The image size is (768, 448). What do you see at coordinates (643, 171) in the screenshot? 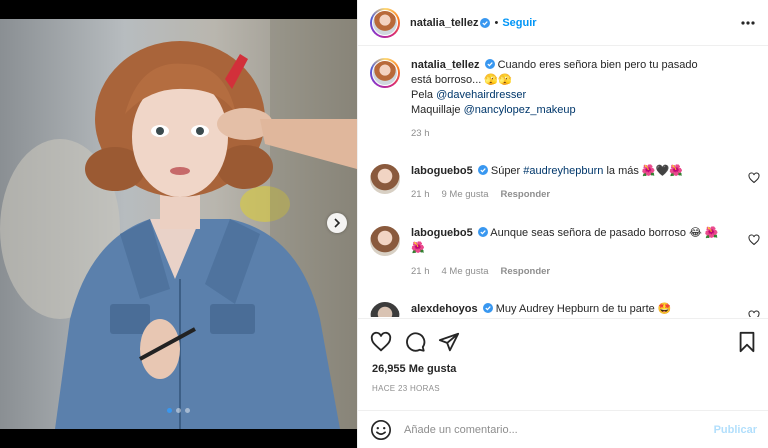
I see `comment-text-suffix: la más 🌺🖤🌺` at bounding box center [643, 171].